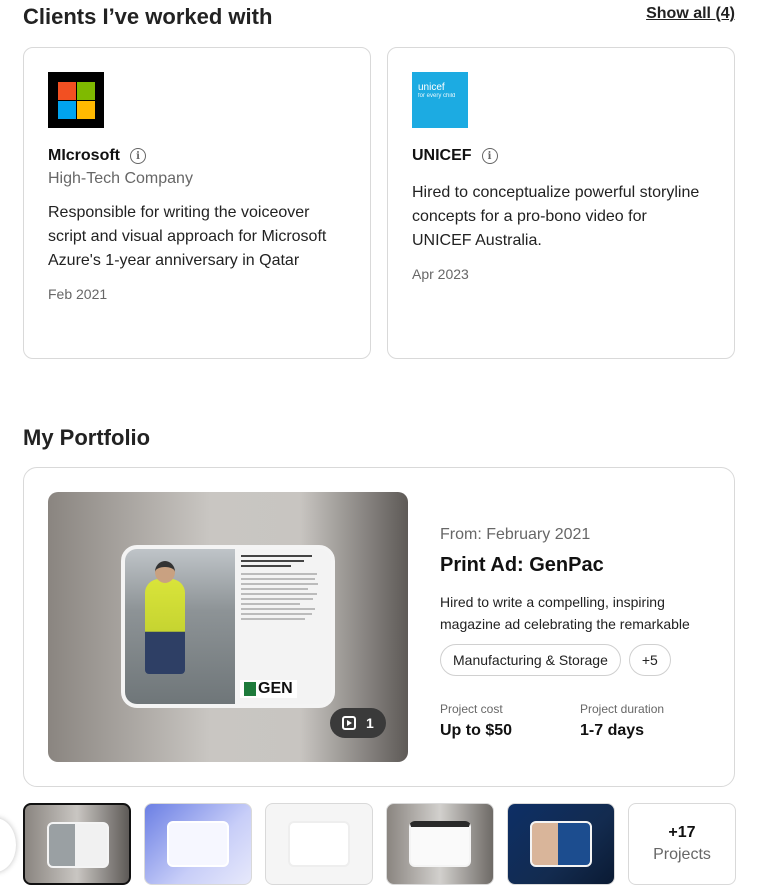 The image size is (771, 896). I want to click on more-projects-button: +17 Projects, so click(682, 844).